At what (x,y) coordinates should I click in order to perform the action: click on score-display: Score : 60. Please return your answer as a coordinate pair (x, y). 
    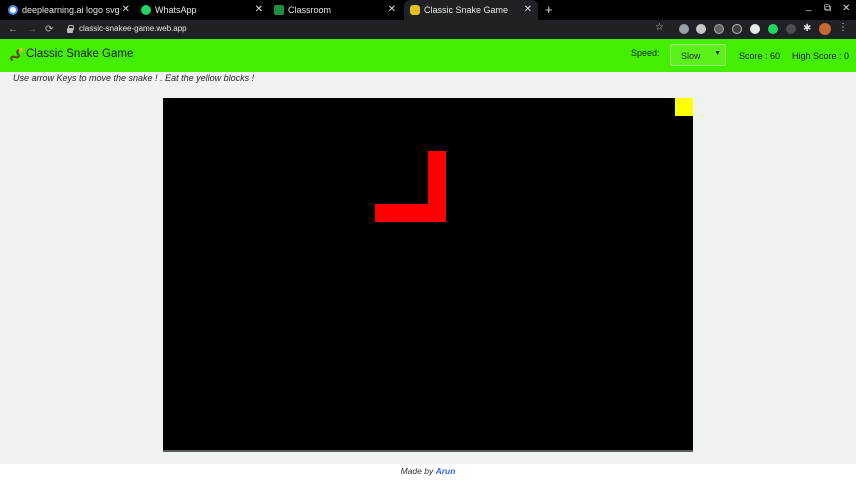
    Looking at the image, I should click on (760, 56).